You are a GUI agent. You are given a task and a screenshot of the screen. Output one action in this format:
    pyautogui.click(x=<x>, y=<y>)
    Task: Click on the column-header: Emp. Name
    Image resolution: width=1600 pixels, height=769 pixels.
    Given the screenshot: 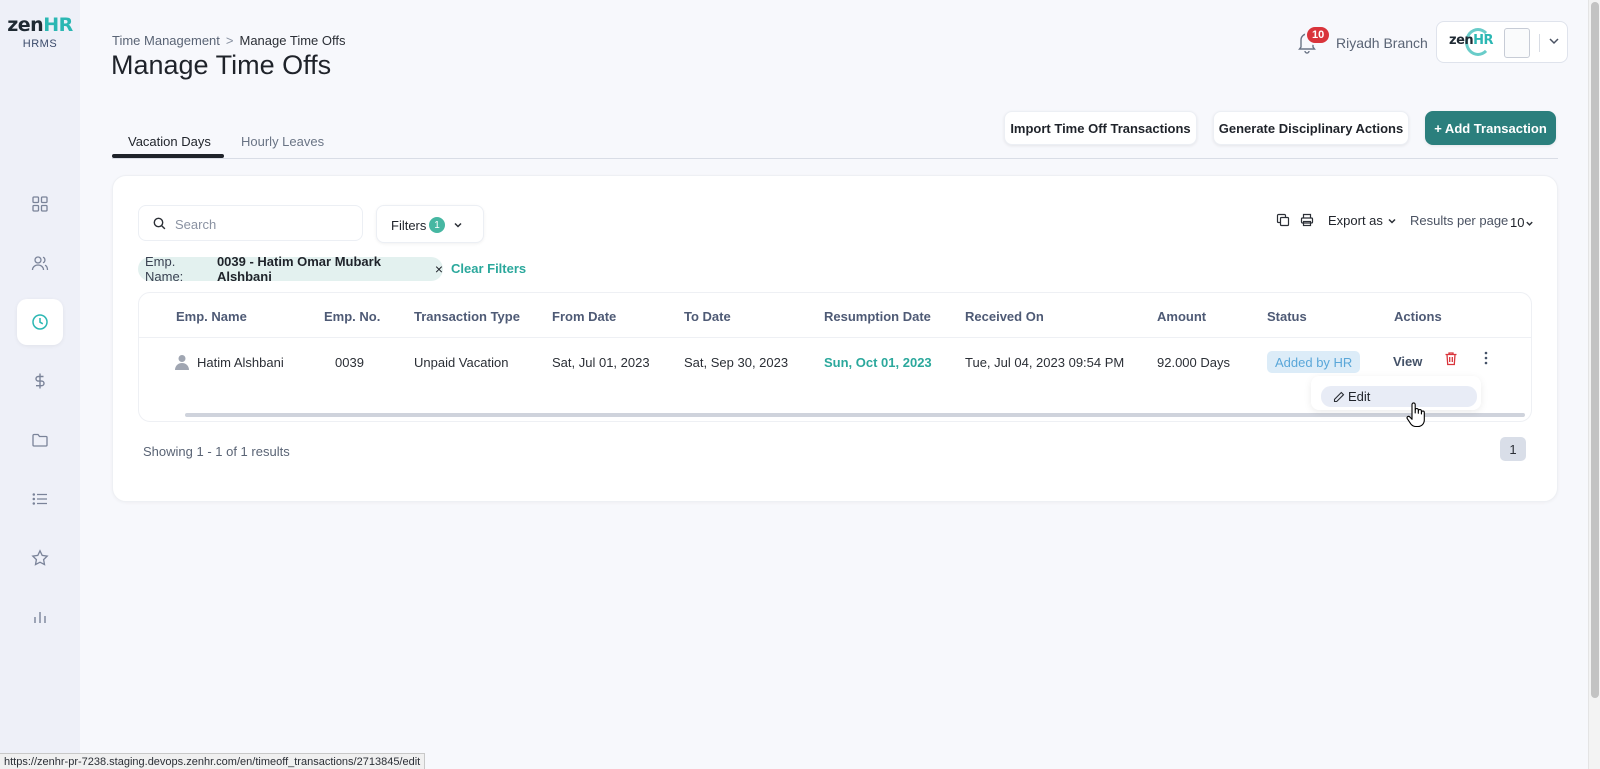 What is the action you would take?
    pyautogui.click(x=211, y=316)
    